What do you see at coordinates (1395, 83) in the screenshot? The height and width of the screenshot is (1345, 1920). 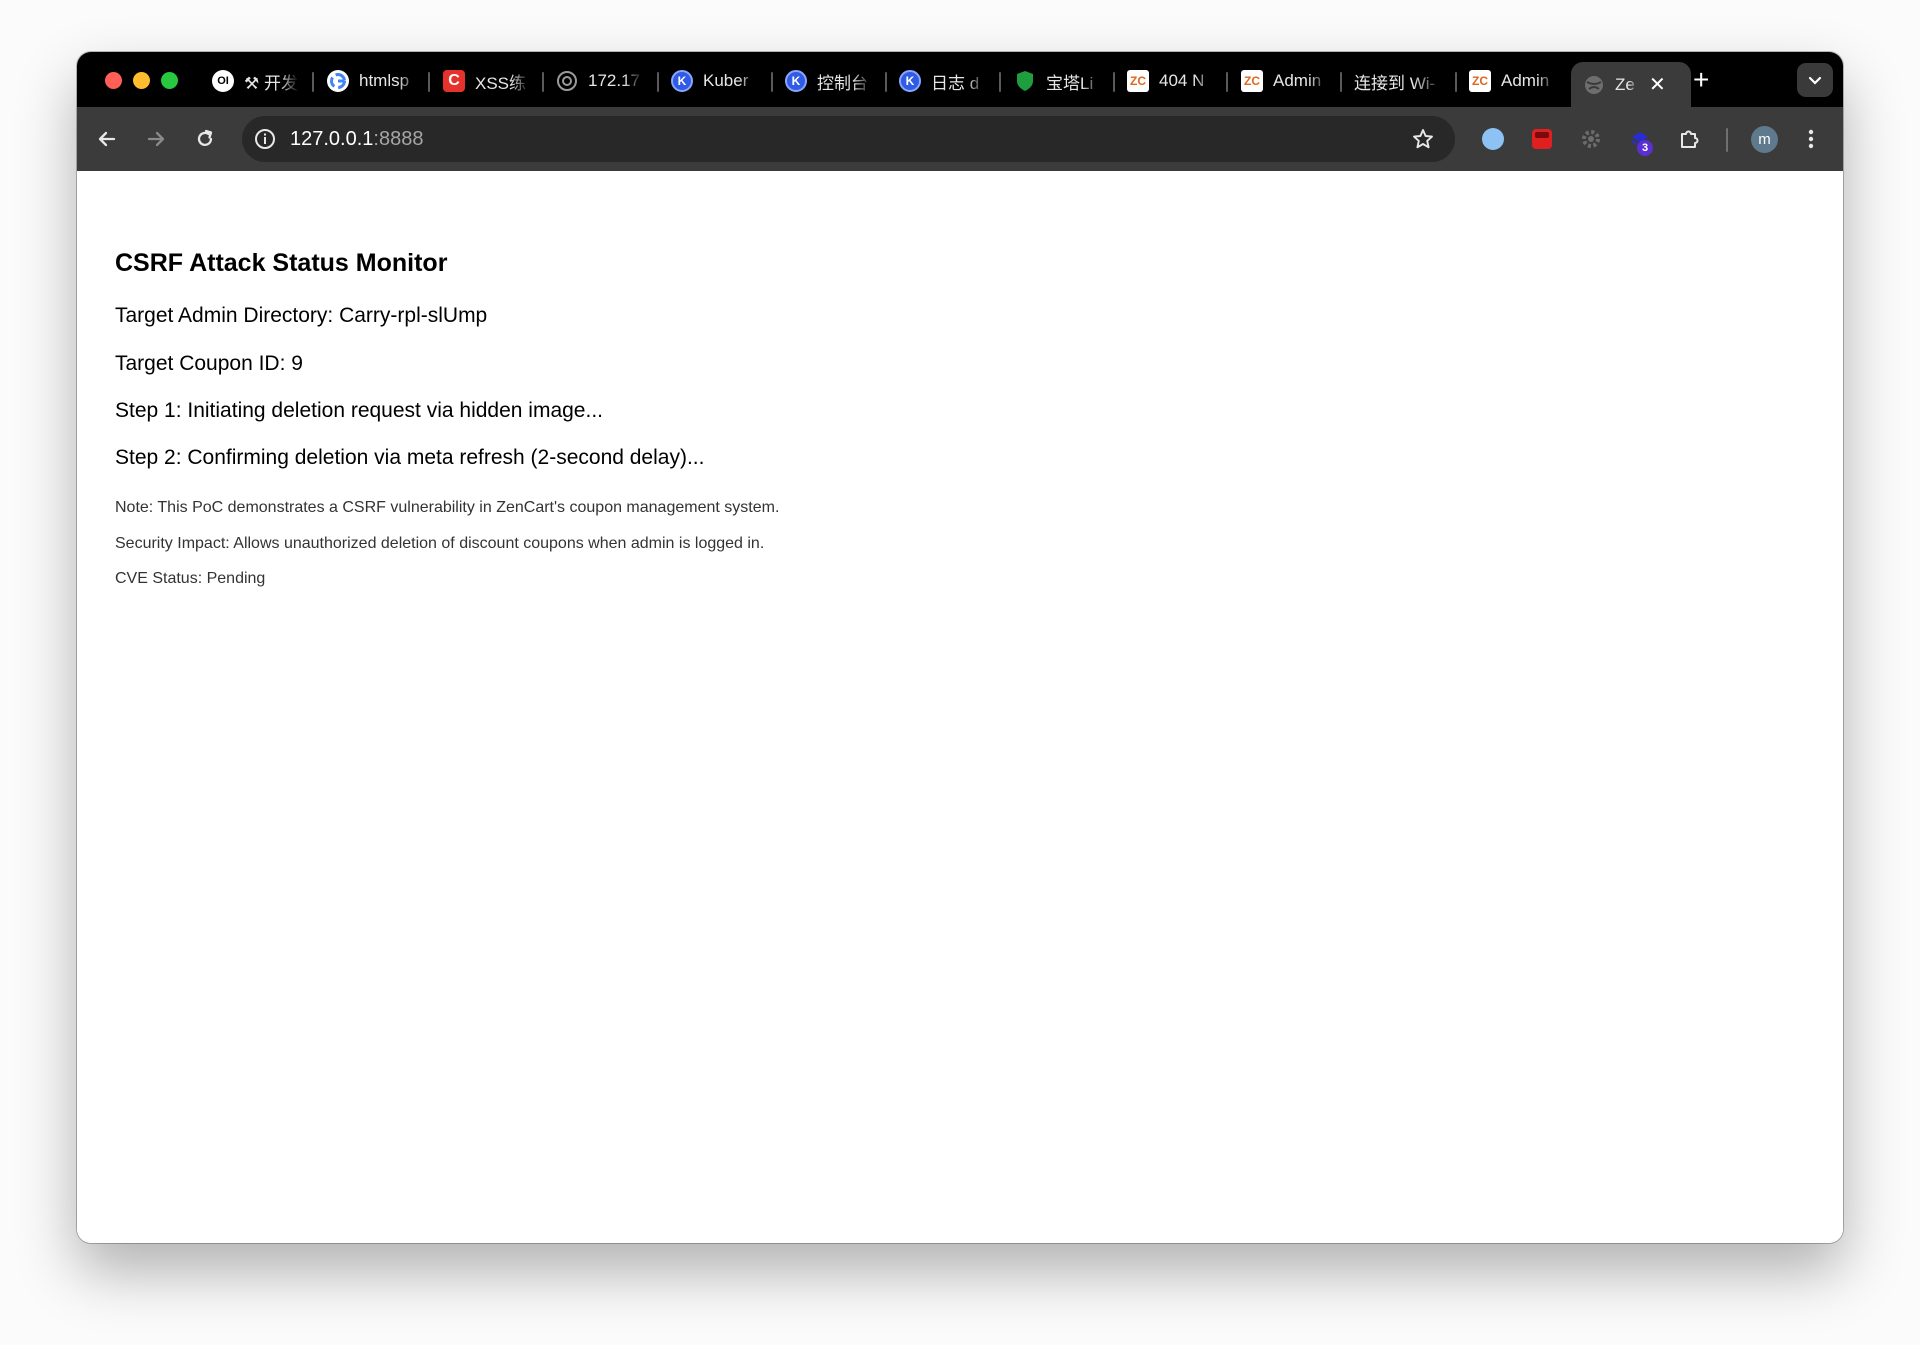 I see `tab-title: 连接到 Wi-` at bounding box center [1395, 83].